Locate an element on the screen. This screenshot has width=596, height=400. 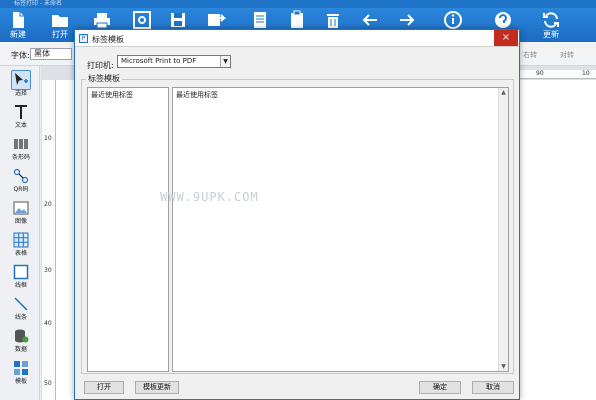
tool-barcode: 条形码 is located at coordinates (21, 149).